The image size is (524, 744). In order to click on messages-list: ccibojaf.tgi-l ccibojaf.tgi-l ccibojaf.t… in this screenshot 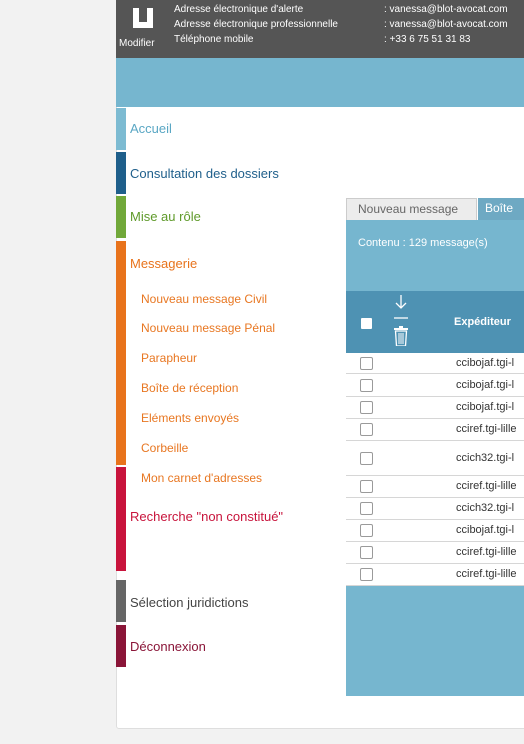, I will do `click(435, 469)`.